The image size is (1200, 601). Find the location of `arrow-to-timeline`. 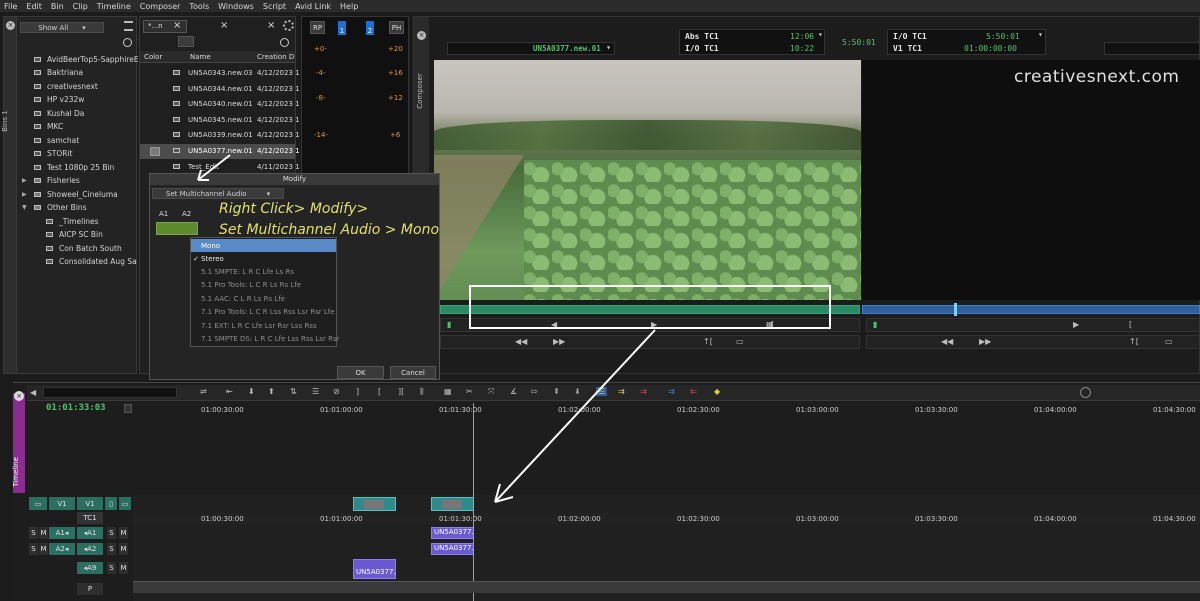

arrow-to-timeline is located at coordinates (575, 416).